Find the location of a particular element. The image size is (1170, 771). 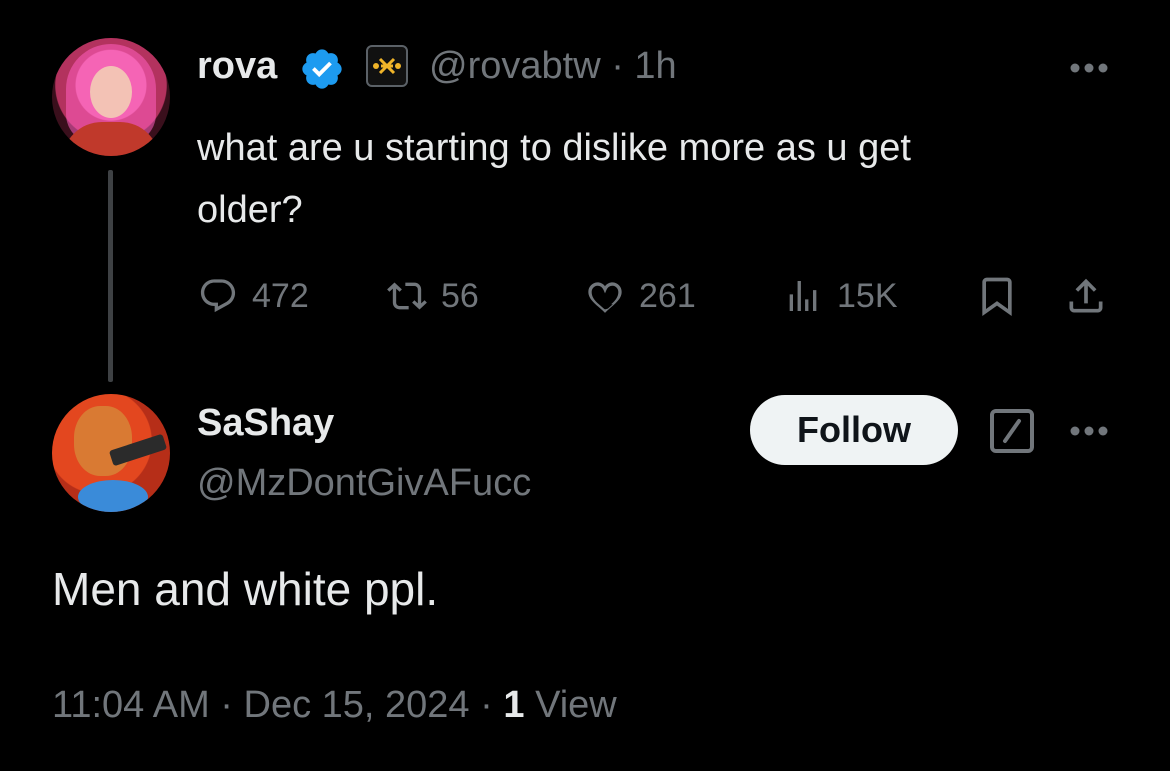

analytics-icon is located at coordinates (803, 296).